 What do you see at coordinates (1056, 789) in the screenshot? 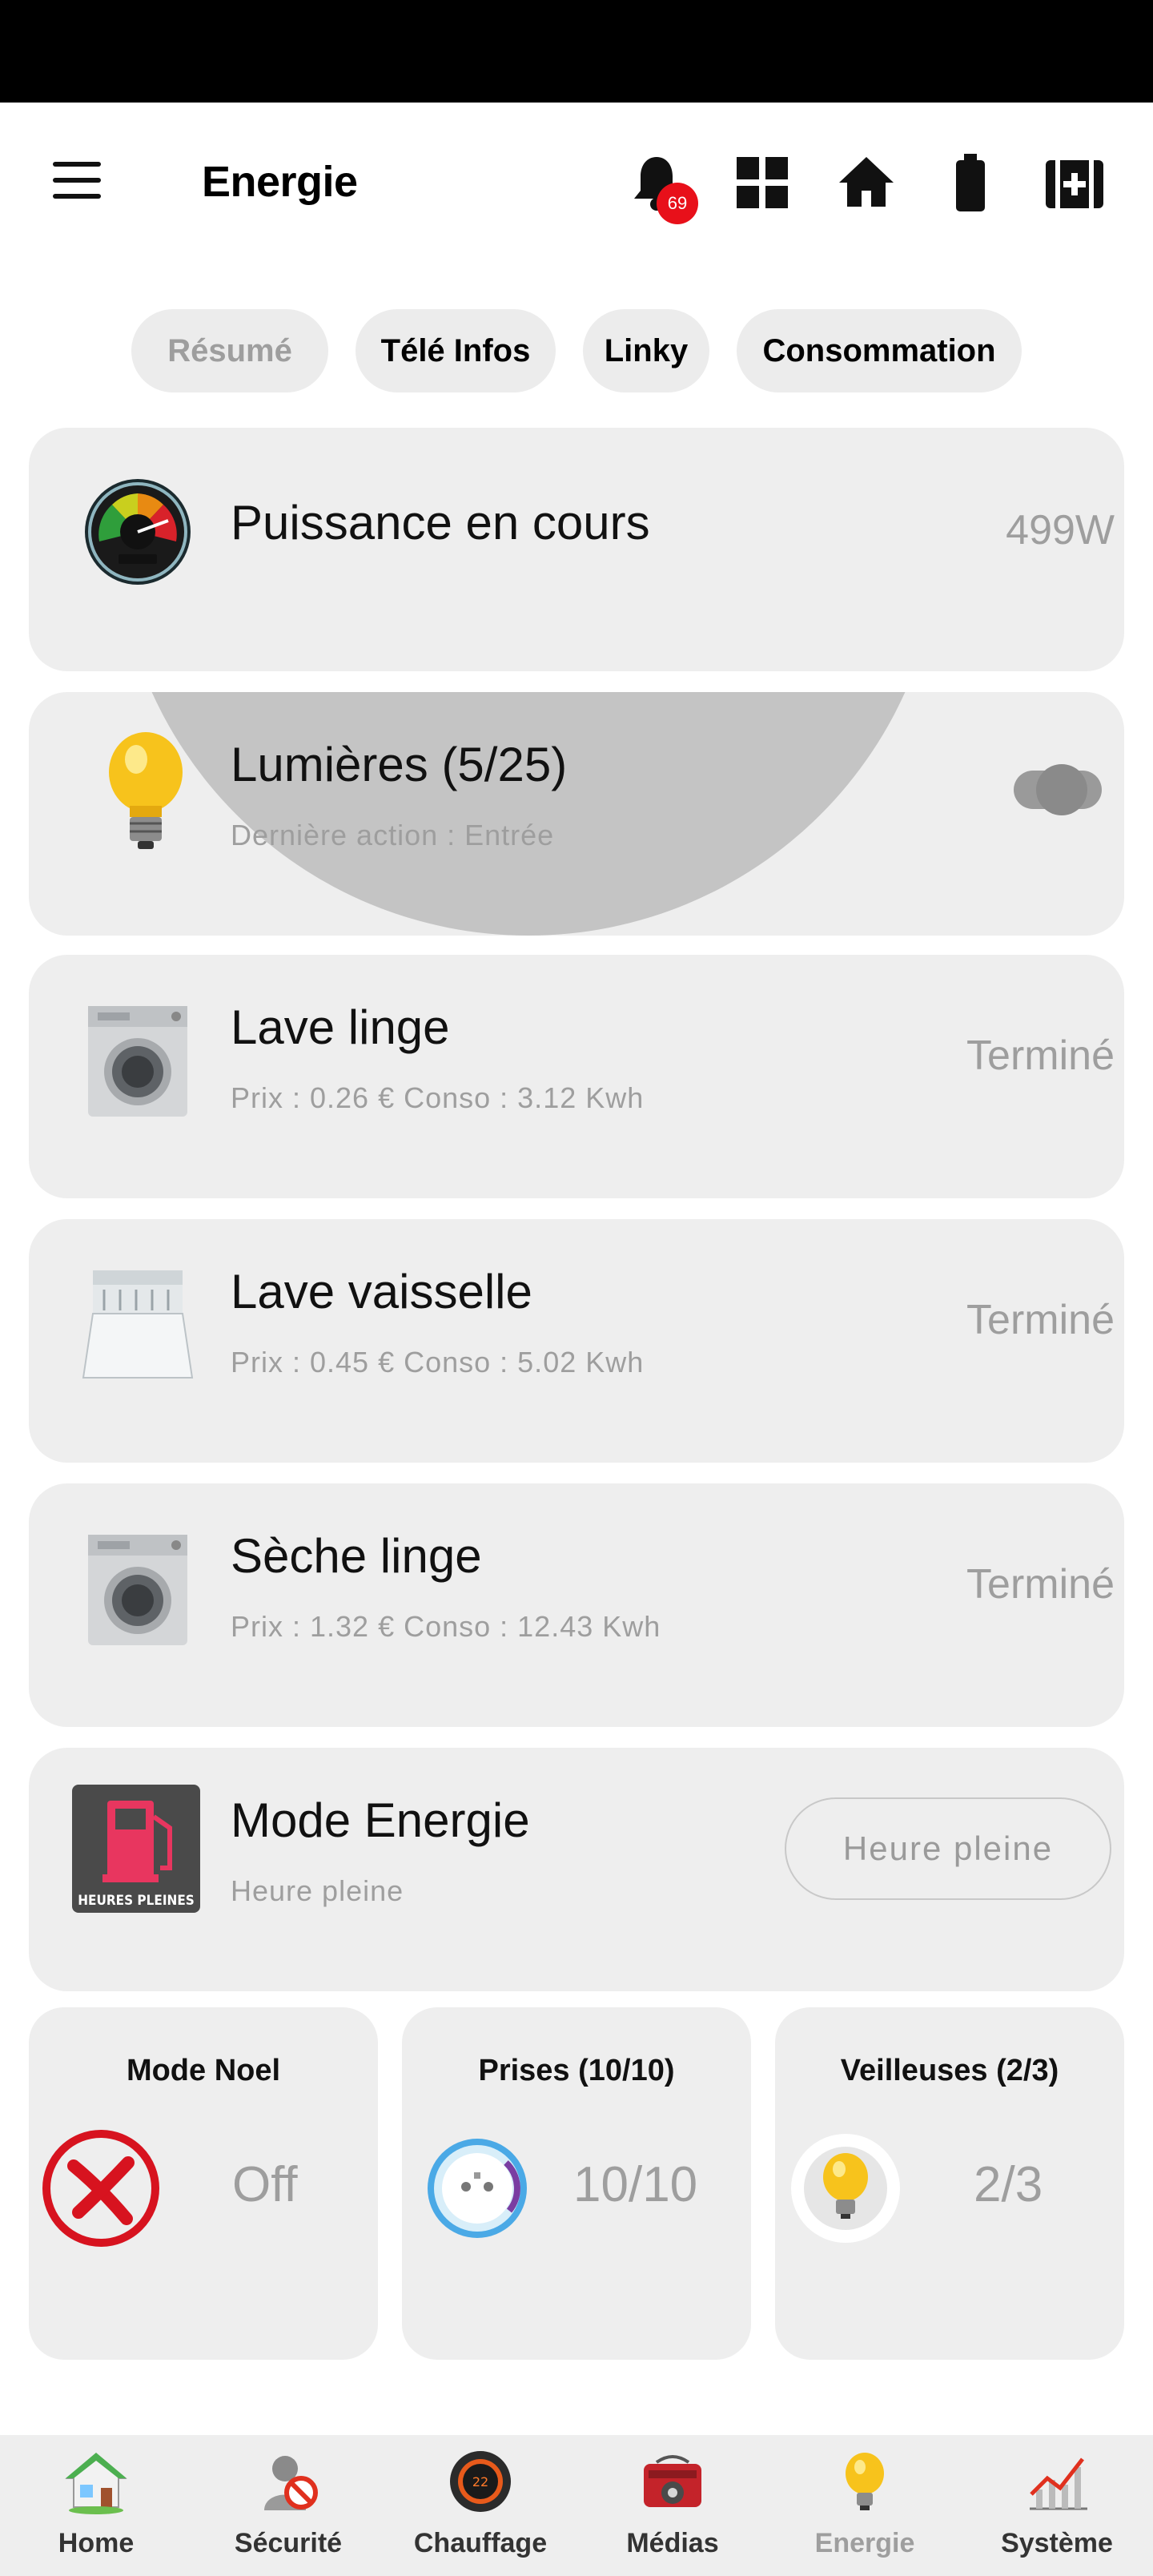
I see `lights-toggle` at bounding box center [1056, 789].